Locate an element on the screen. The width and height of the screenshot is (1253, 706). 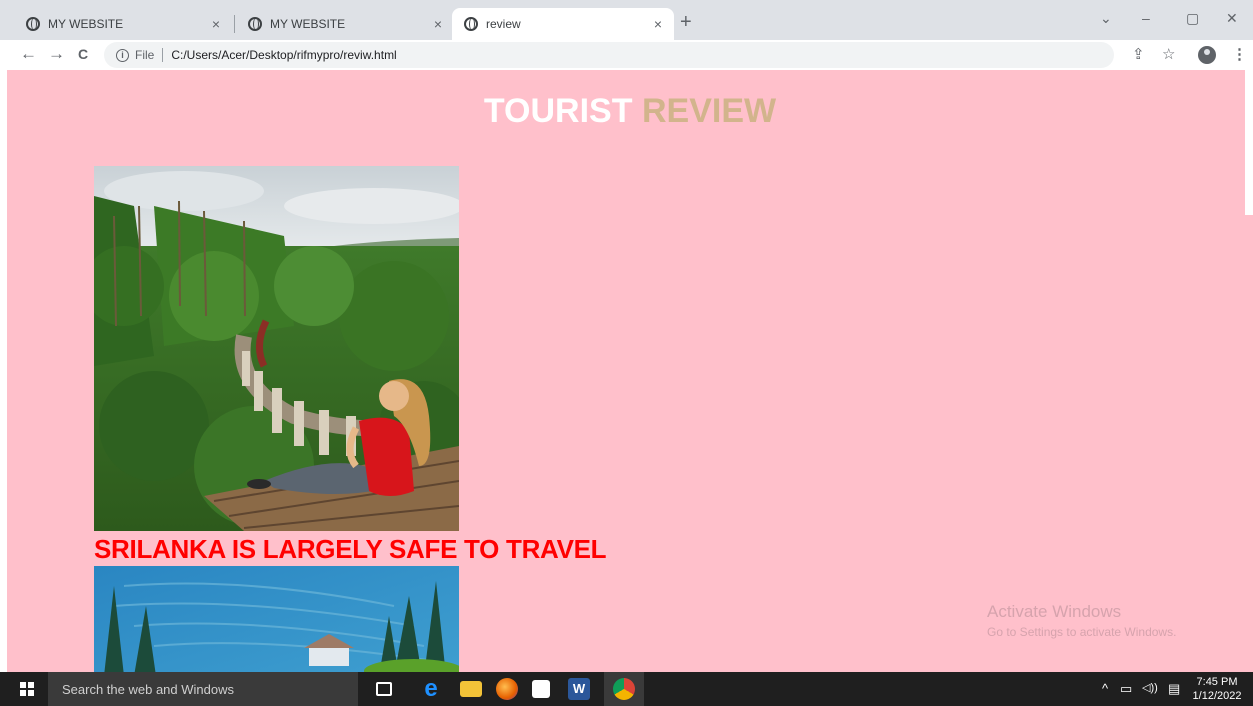
taskbar-clock: 7:45 PM 1/12/2022 is located at coordinates (1217, 689).